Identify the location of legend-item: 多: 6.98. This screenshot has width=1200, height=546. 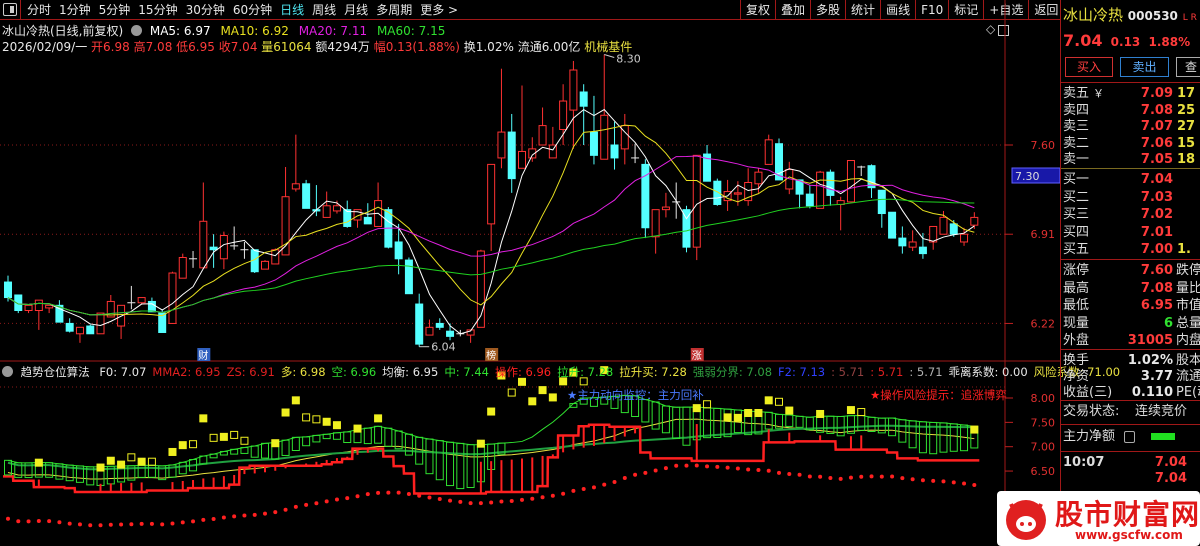
(303, 372).